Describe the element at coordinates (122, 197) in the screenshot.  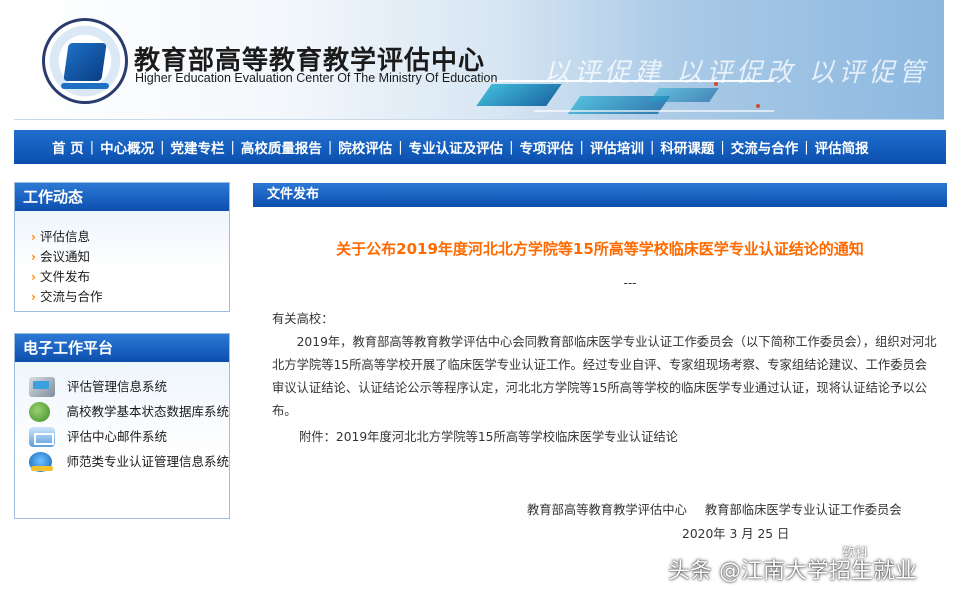
I see `work-news-title: 工作动态` at that location.